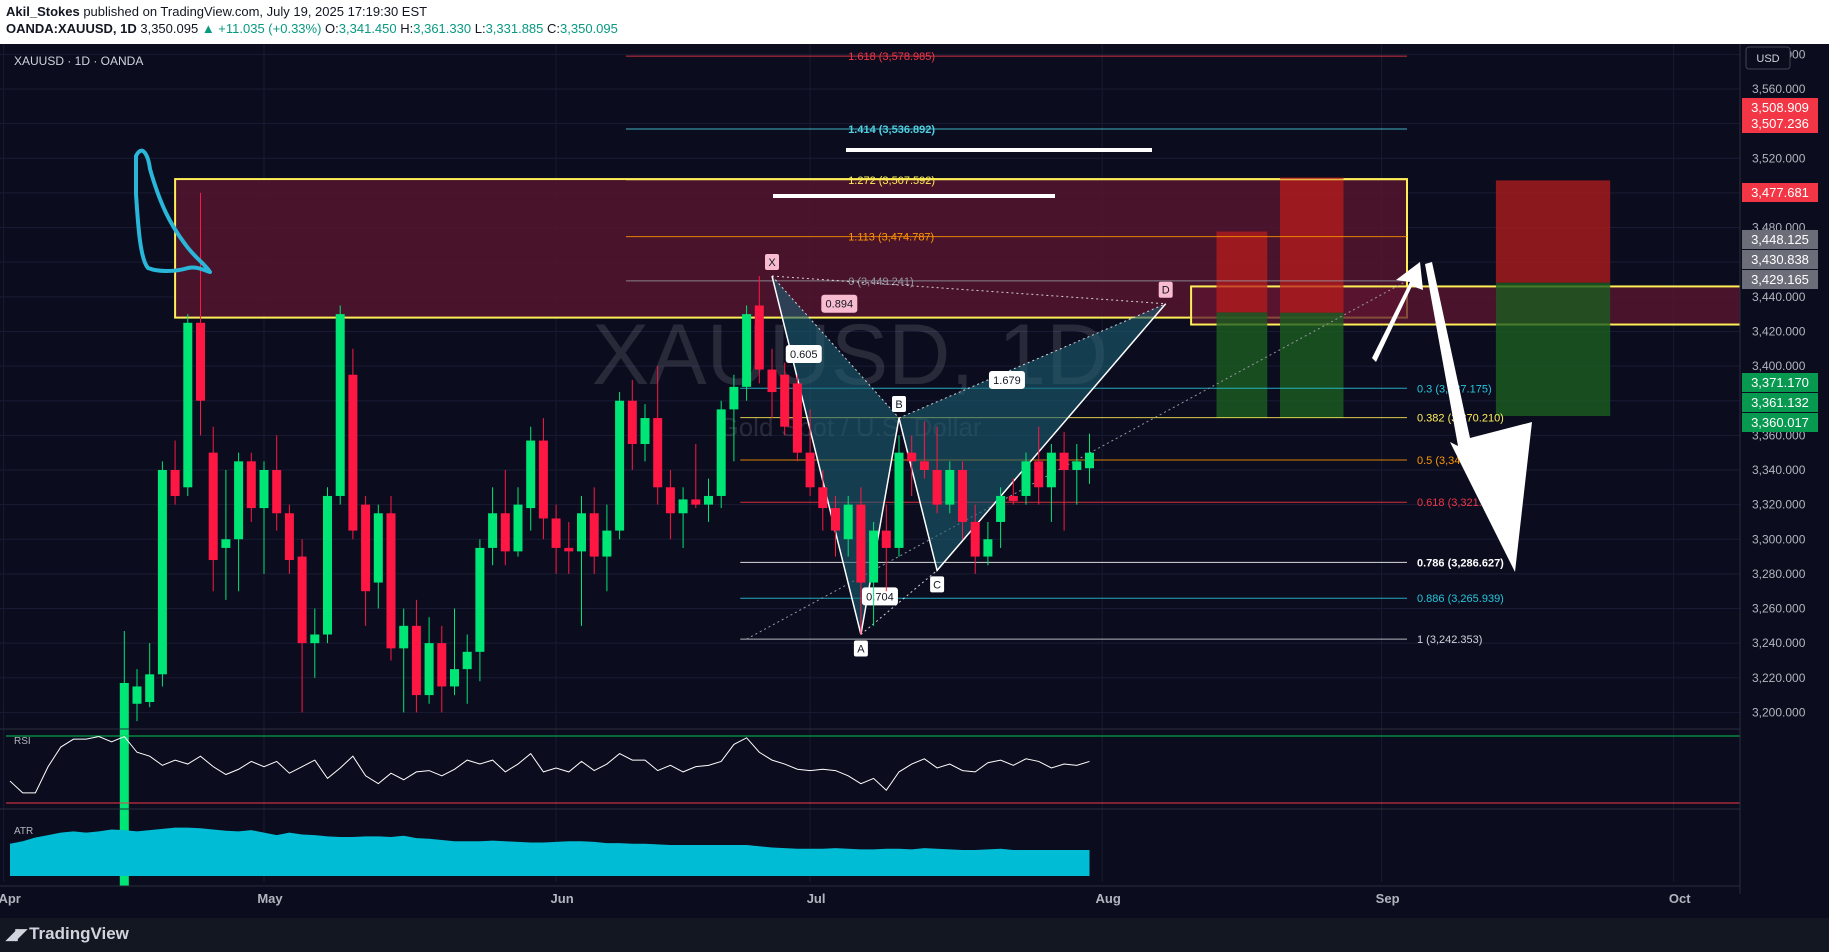  I want to click on open-label: O:, so click(332, 28).